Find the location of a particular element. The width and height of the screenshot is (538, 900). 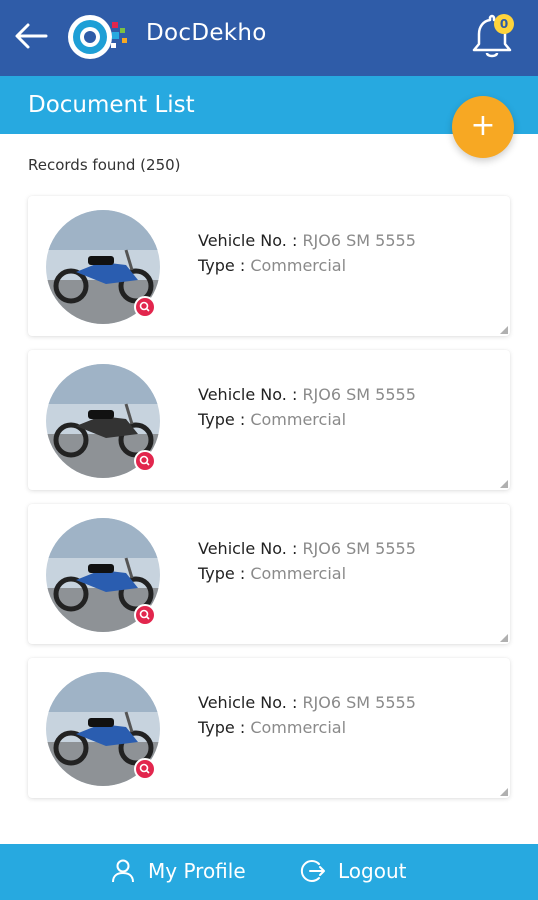

back-button is located at coordinates (32, 36).